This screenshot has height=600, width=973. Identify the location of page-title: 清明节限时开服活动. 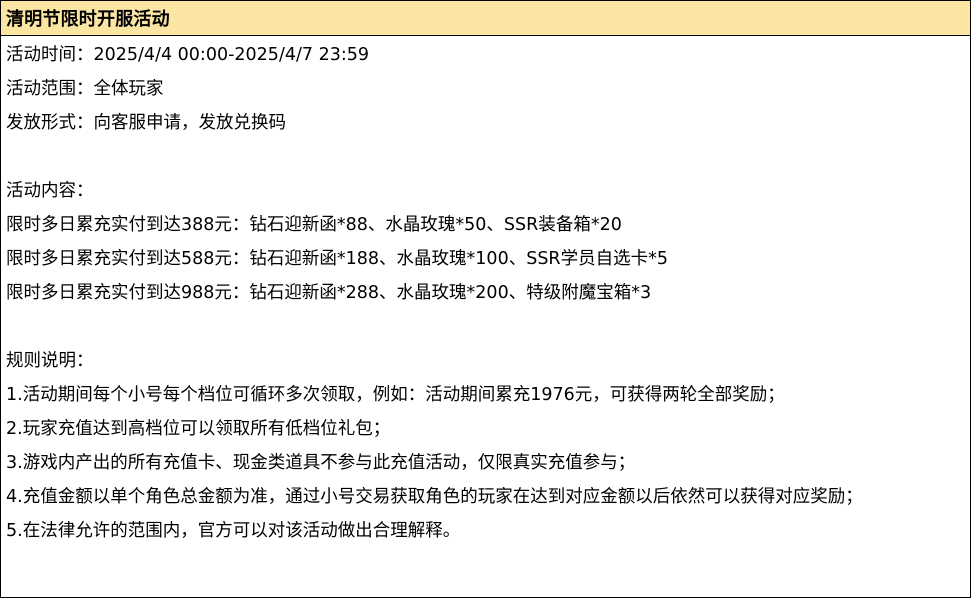
(88, 19).